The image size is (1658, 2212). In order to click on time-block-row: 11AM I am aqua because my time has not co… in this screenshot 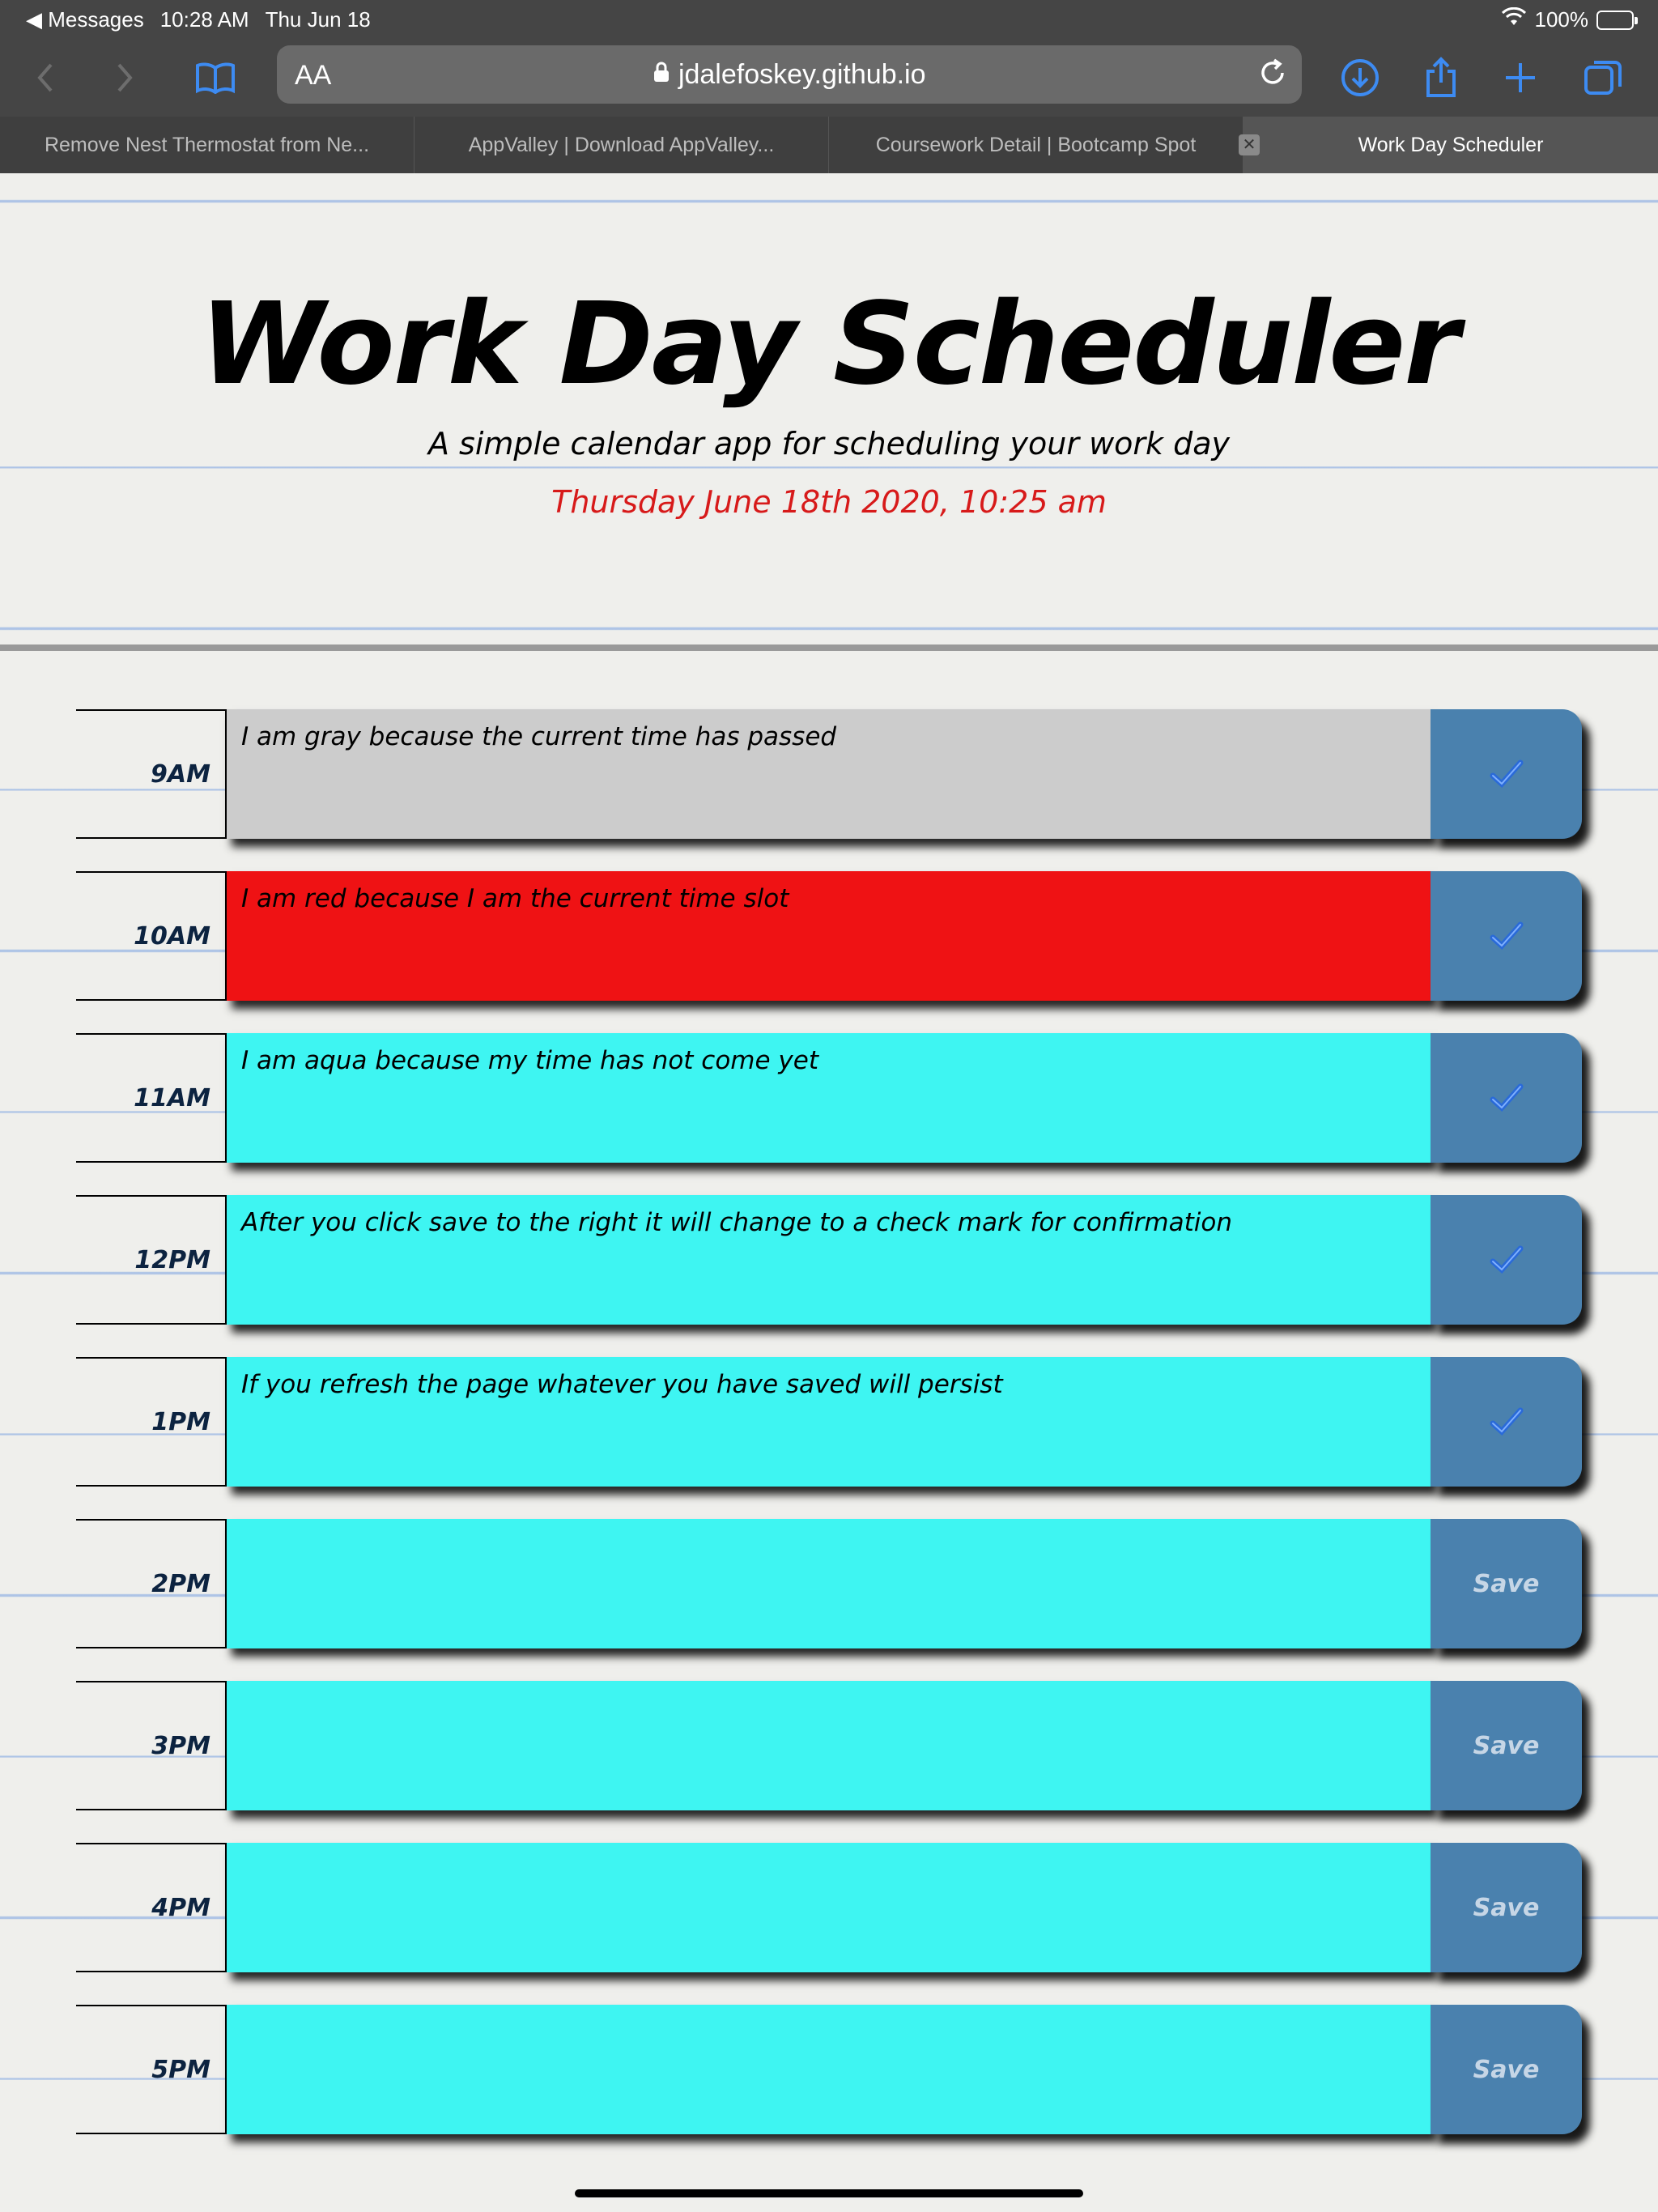, I will do `click(829, 1098)`.